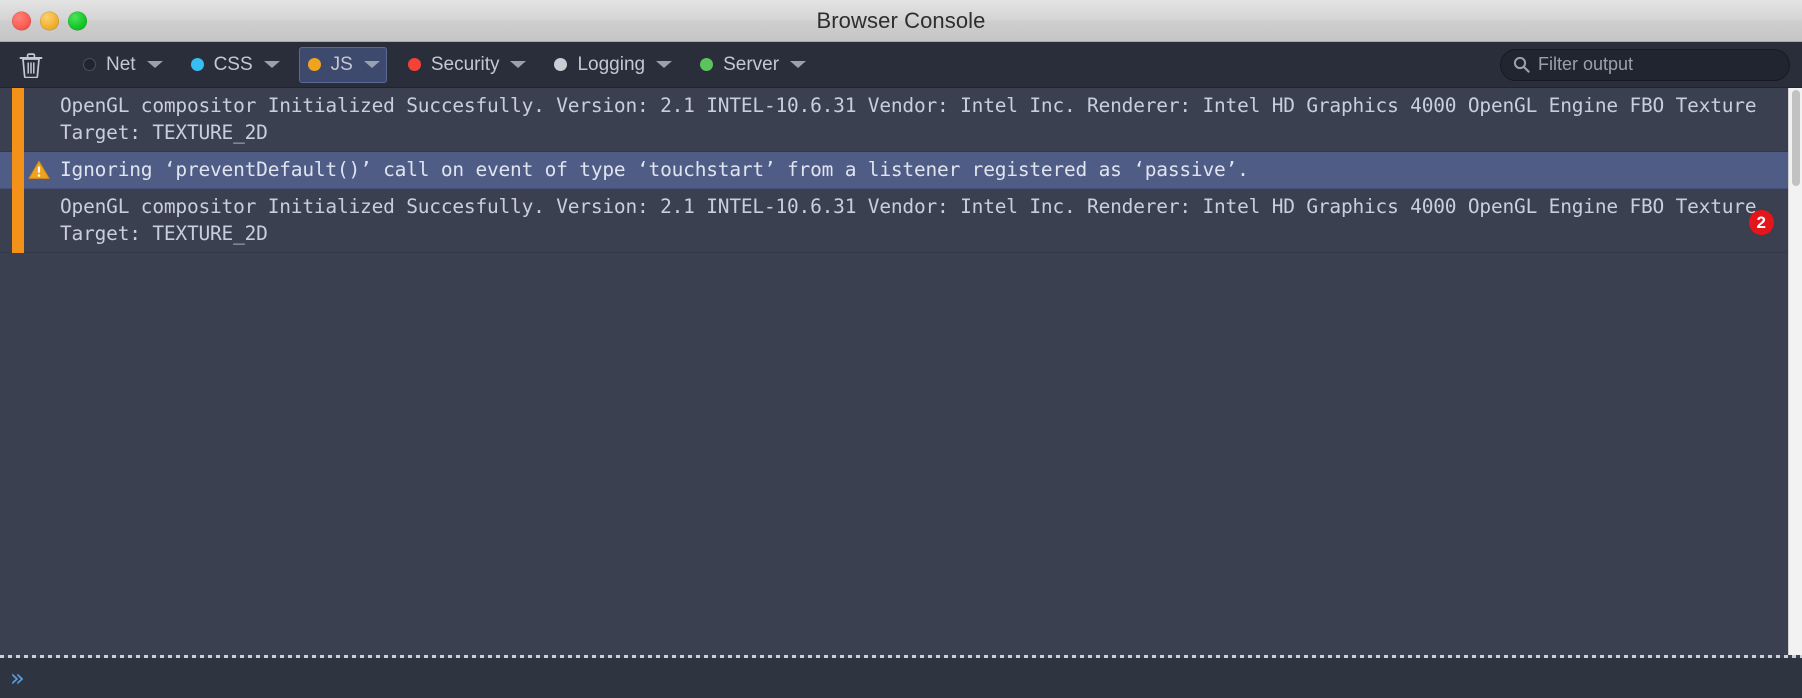 Image resolution: width=1802 pixels, height=698 pixels. I want to click on window-controls, so click(49, 20).